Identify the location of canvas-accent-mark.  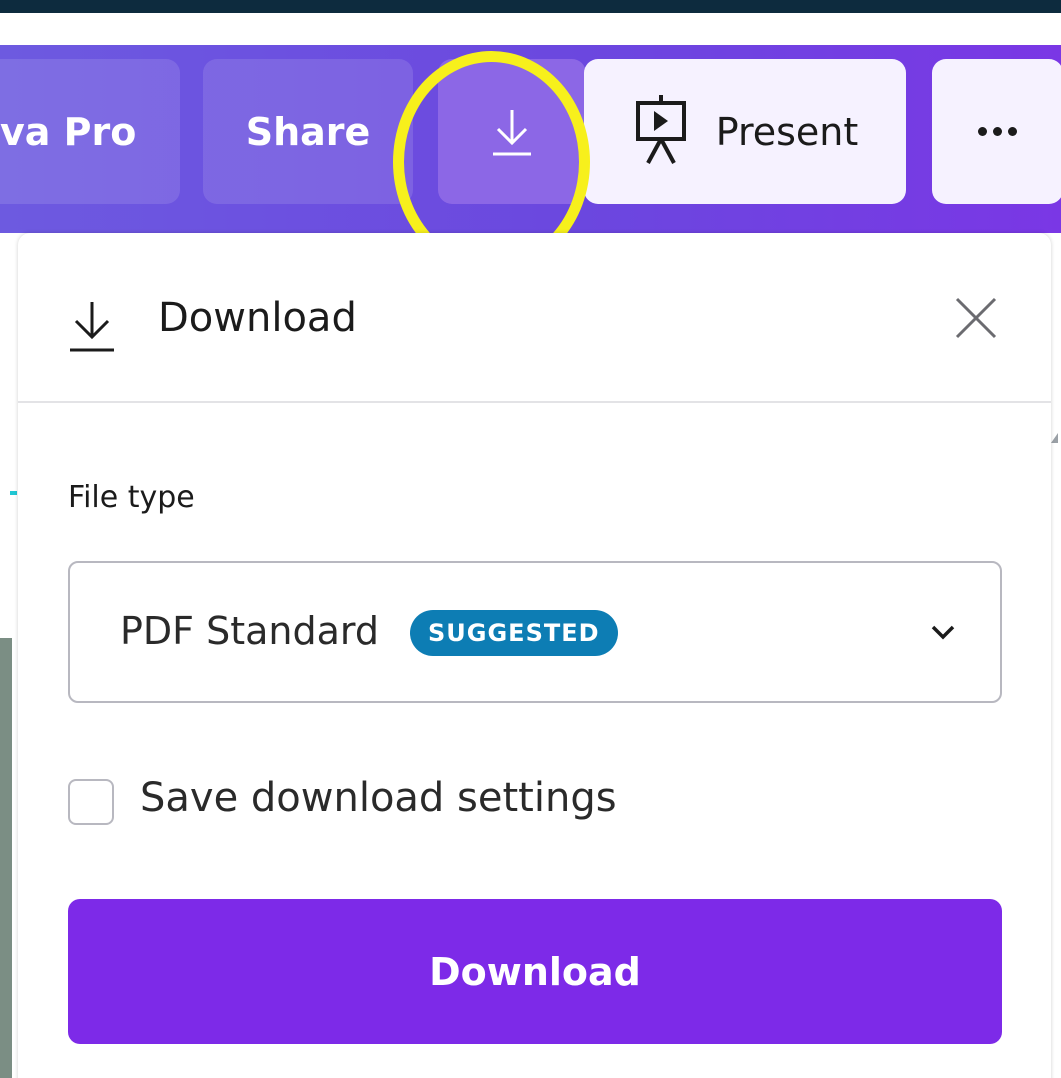
(13, 493).